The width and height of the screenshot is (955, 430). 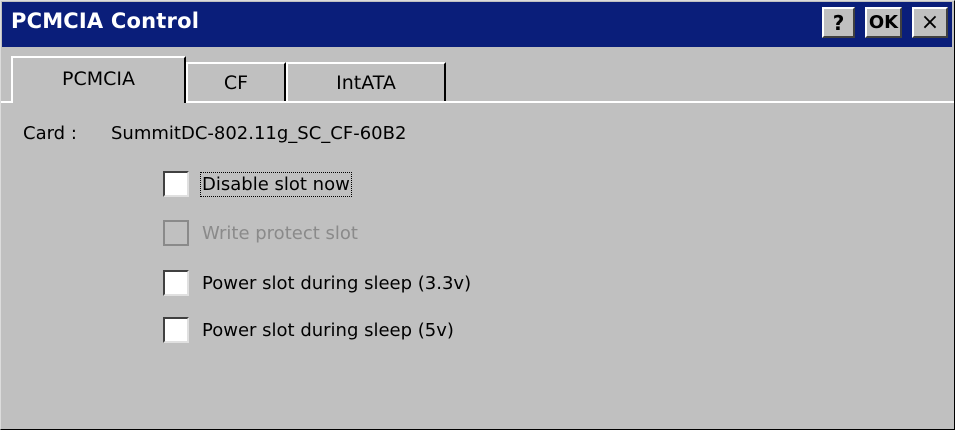 What do you see at coordinates (236, 81) in the screenshot?
I see `tab-cf: CF` at bounding box center [236, 81].